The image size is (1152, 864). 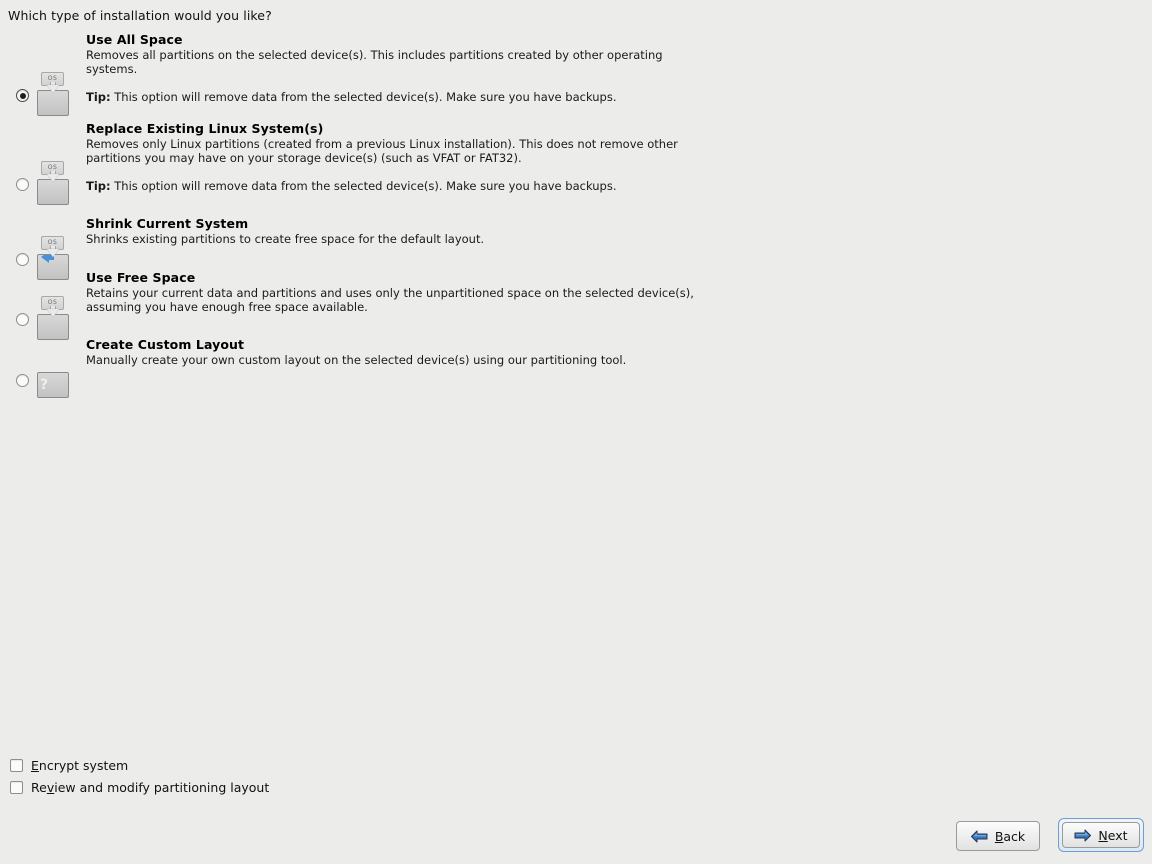 I want to click on arrow-left-icon, so click(x=979, y=836).